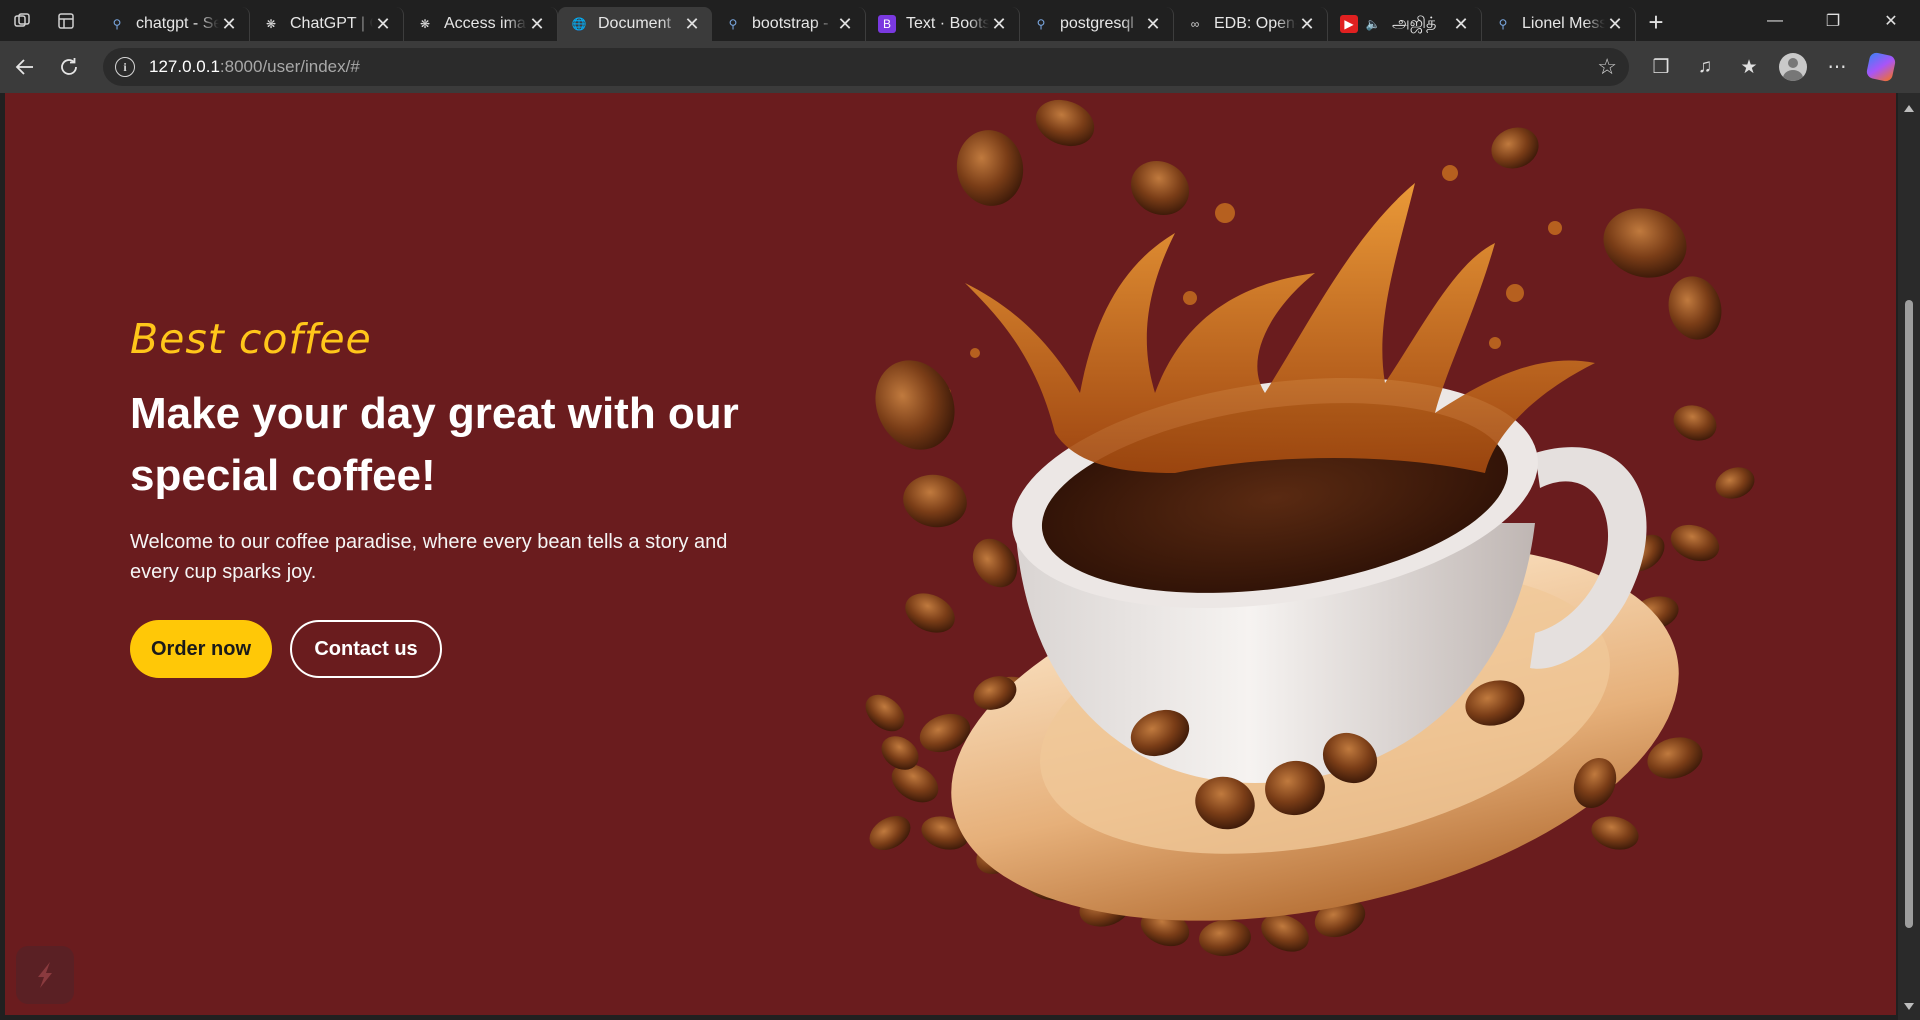 Image resolution: width=1920 pixels, height=1020 pixels. Describe the element at coordinates (201, 649) in the screenshot. I see `order-now-button: Order now` at that location.